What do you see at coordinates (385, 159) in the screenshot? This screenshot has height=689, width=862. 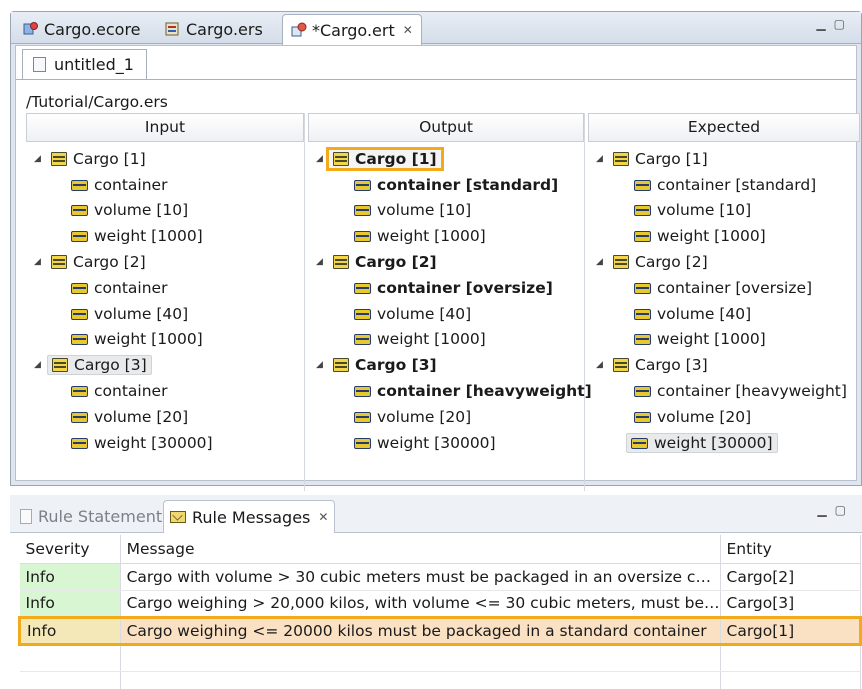 I see `highlighted-node: Cargo [1]` at bounding box center [385, 159].